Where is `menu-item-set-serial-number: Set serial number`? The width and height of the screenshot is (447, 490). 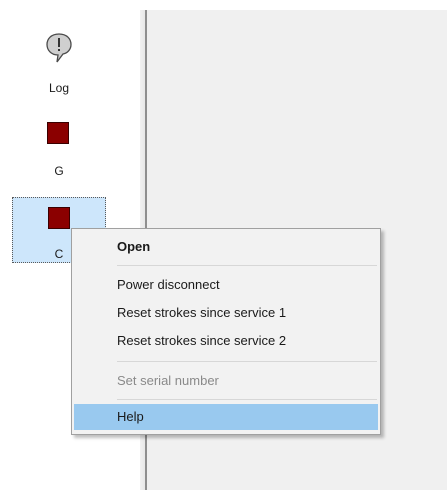 menu-item-set-serial-number: Set serial number is located at coordinates (168, 380).